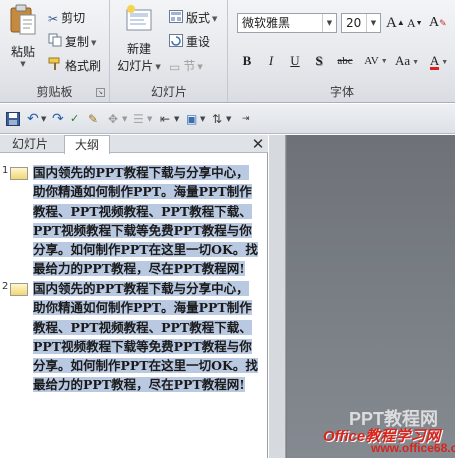 The width and height of the screenshot is (455, 458). I want to click on quick-access-toolbar: ↶ ▼ ↷ ✓ ✎ ✥ ▼ ☰ ▼ ⇤ ▼ ▣ ▼ ⇅ ▼ ⇥, so click(227, 119).